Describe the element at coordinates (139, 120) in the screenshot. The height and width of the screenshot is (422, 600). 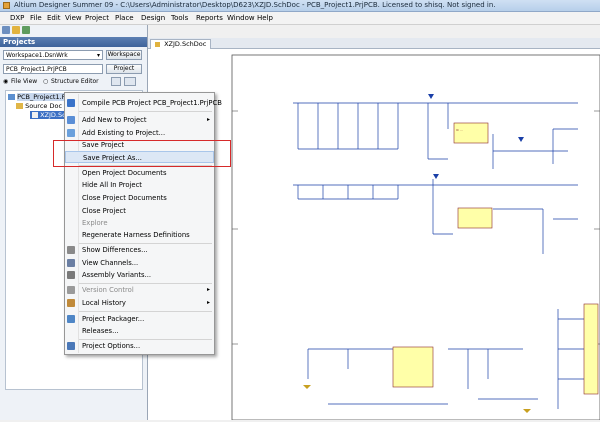
I see `menu-item-add-new: Add New to Project ▸` at that location.